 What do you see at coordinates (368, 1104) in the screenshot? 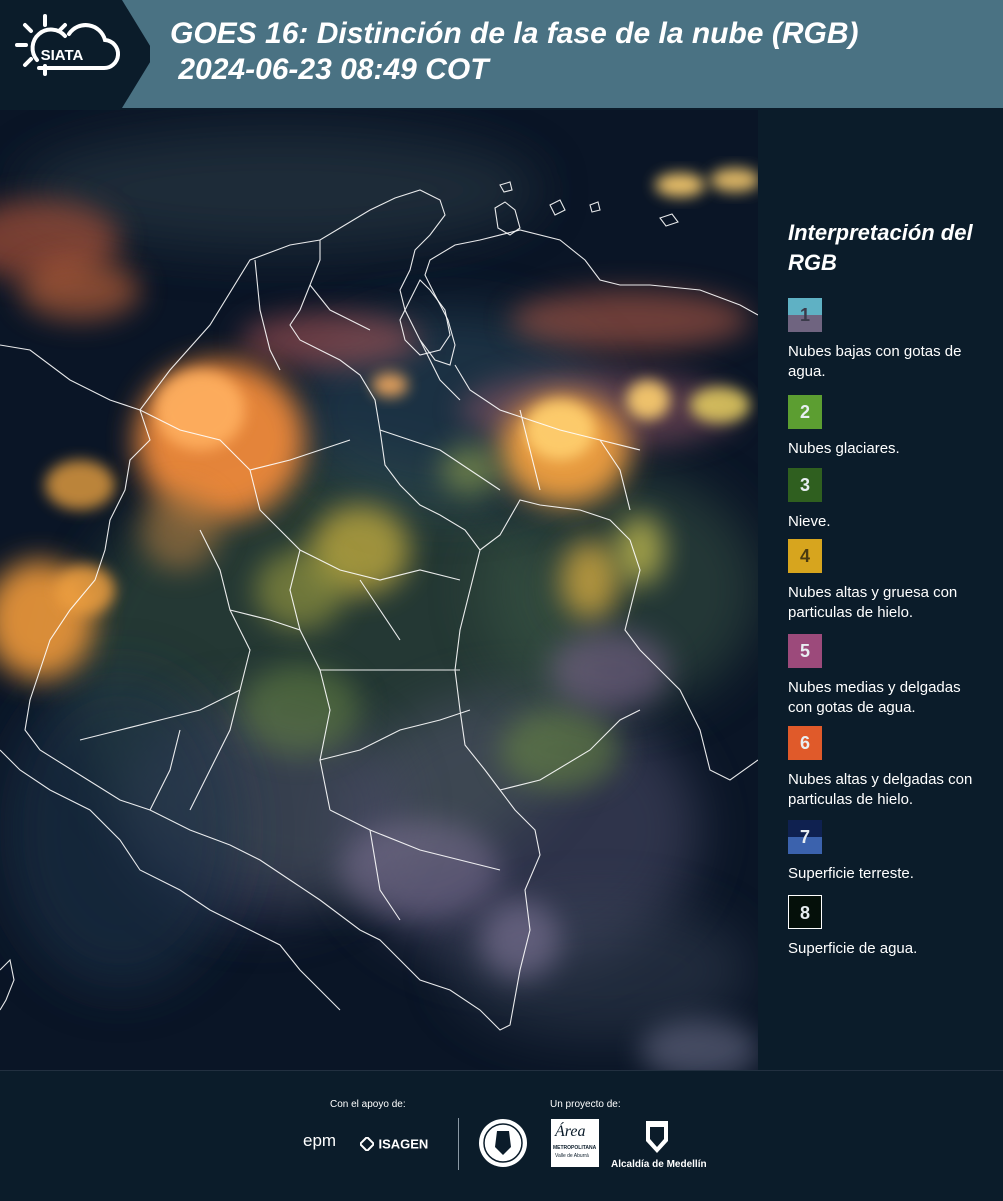
I see `support-label: Con el apoyo de:` at bounding box center [368, 1104].